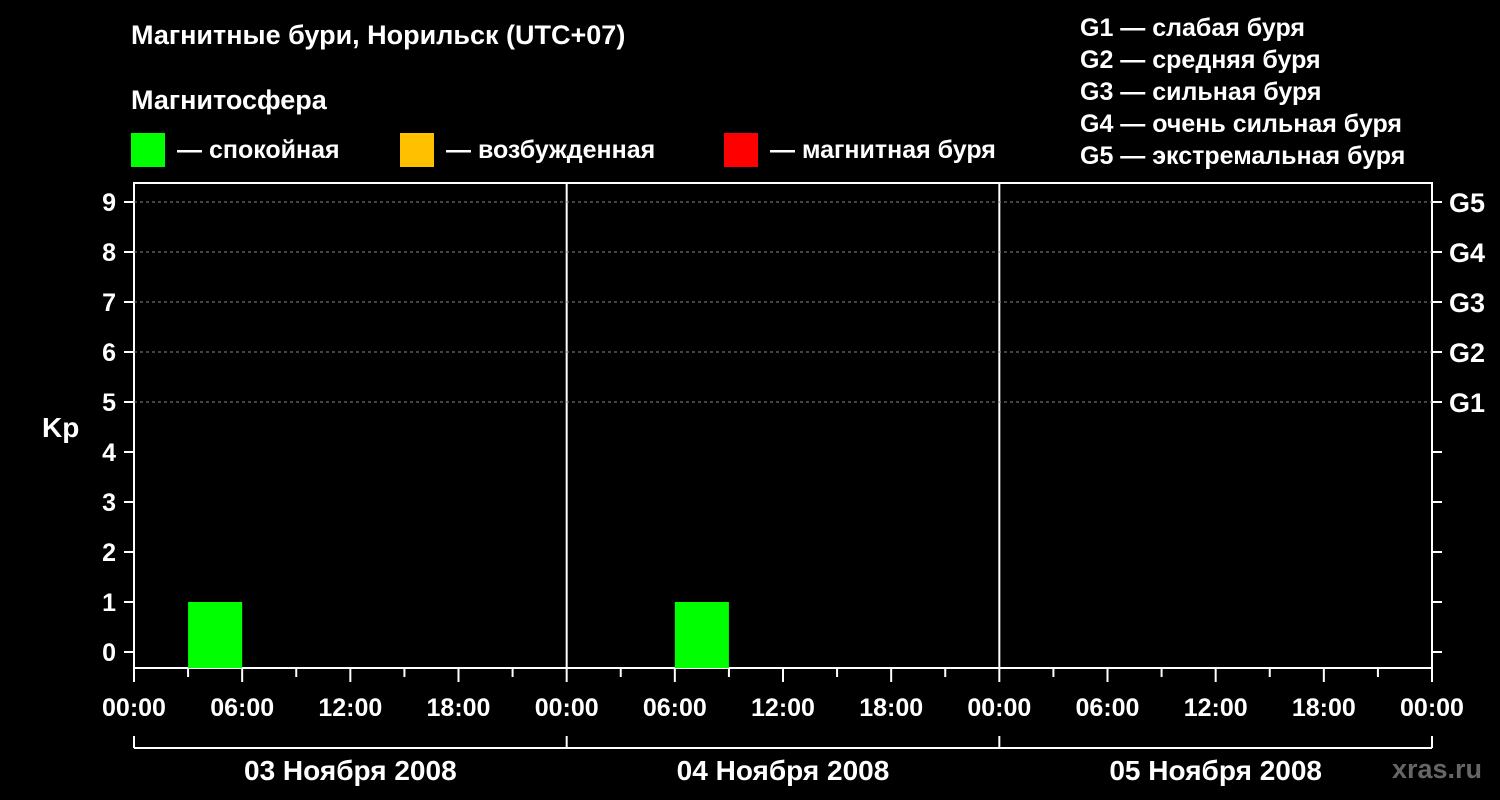 This screenshot has height=800, width=1500. What do you see at coordinates (1467, 353) in the screenshot?
I see `g-axis-label: G2` at bounding box center [1467, 353].